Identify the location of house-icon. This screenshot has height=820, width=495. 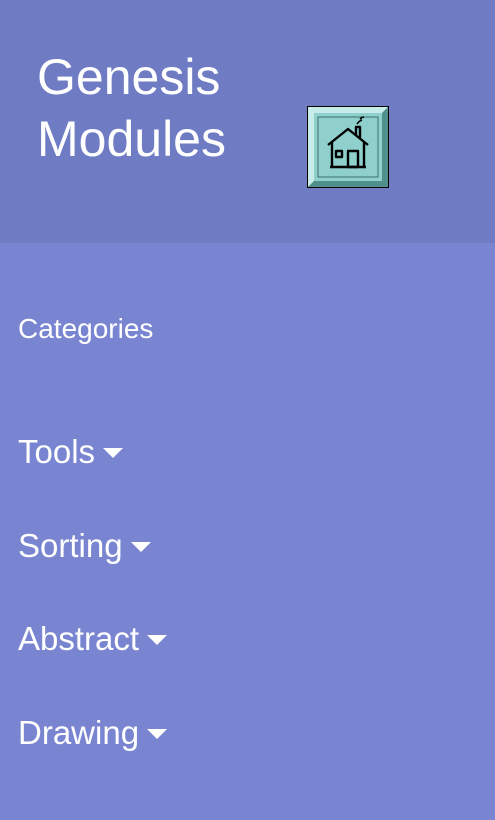
(348, 147).